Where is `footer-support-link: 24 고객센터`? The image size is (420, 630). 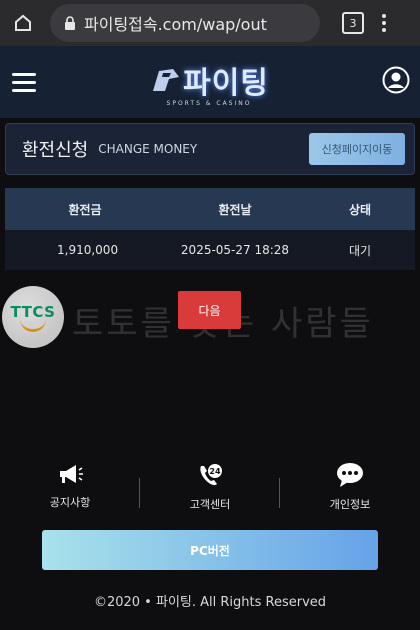 footer-support-link: 24 고객센터 is located at coordinates (210, 492).